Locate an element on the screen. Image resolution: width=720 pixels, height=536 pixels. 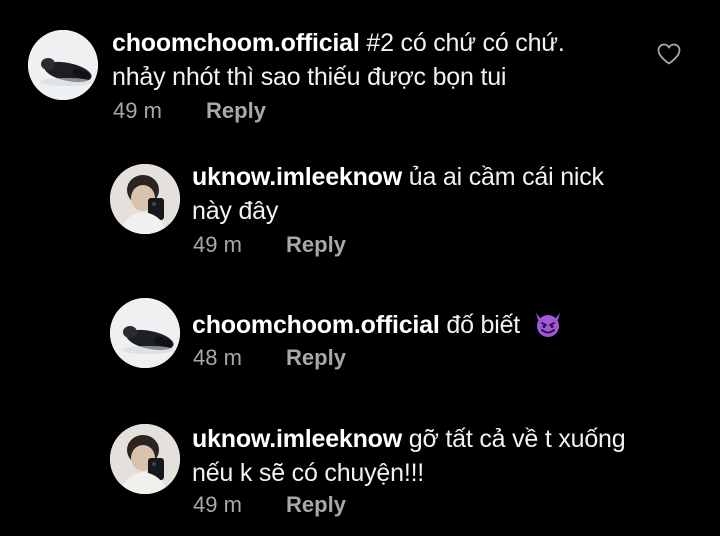
comment-text: gỡ tất cả về t xuống is located at coordinates (517, 439).